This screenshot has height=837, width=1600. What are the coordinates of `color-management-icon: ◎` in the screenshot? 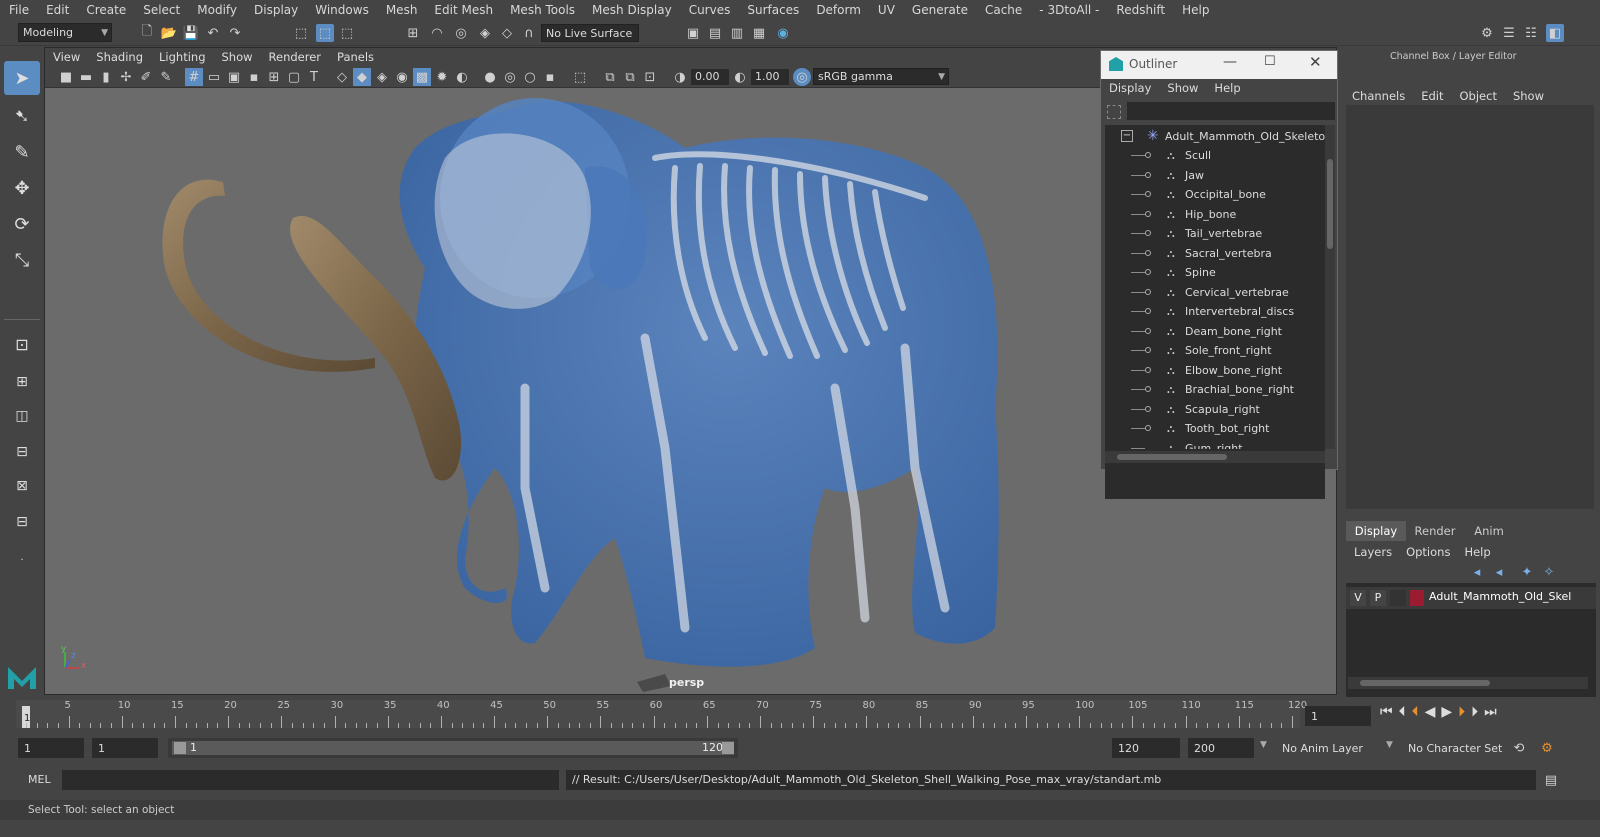 It's located at (802, 77).